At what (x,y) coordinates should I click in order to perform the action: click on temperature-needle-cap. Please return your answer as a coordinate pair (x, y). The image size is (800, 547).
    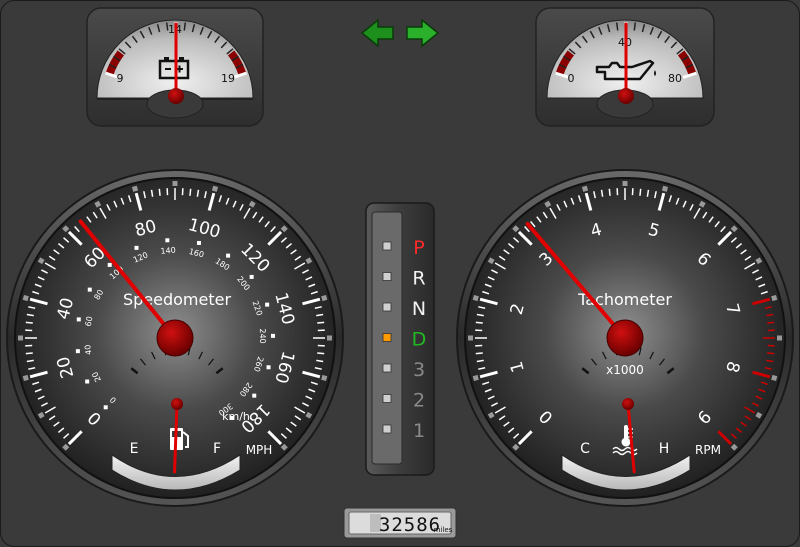
    Looking at the image, I should click on (628, 404).